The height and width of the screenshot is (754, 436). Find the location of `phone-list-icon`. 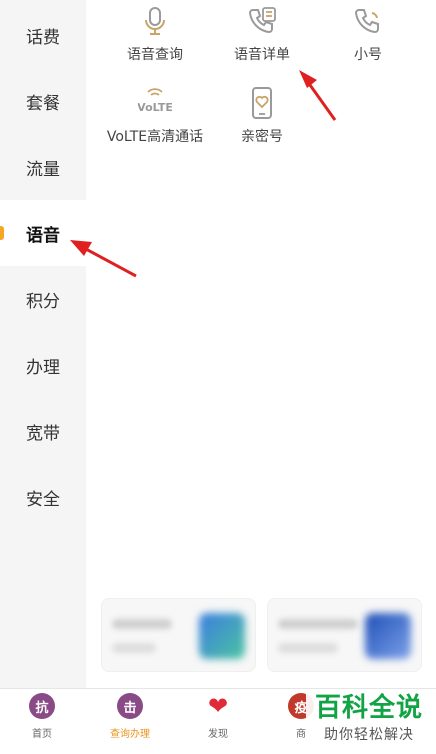

phone-list-icon is located at coordinates (262, 21).